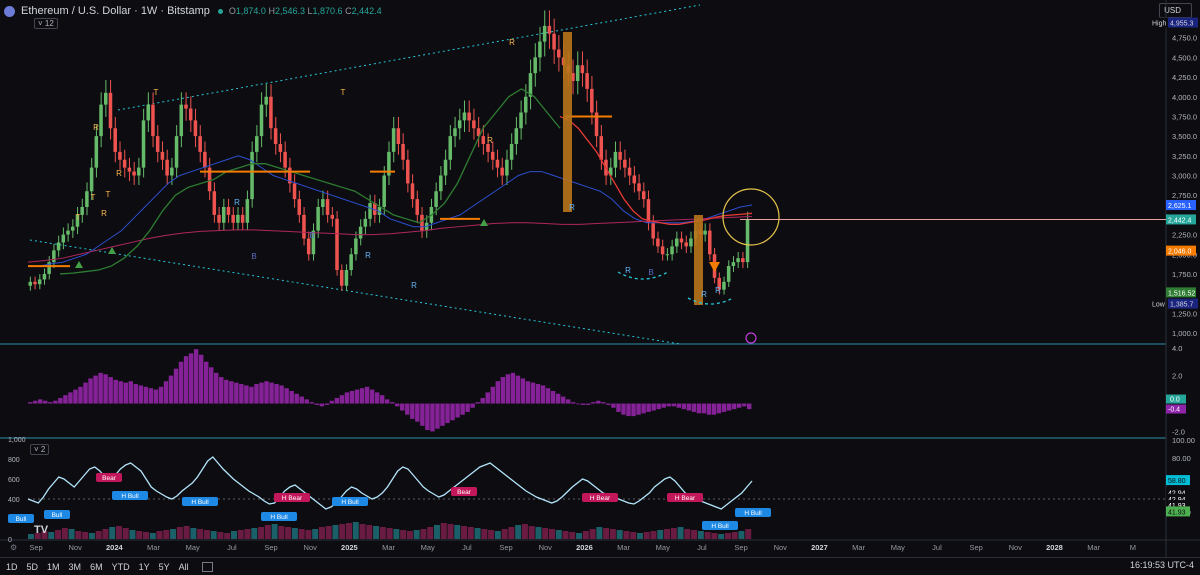 The width and height of the screenshot is (1200, 575). Describe the element at coordinates (12, 567) in the screenshot. I see `timeframe-1d: 1D` at that location.